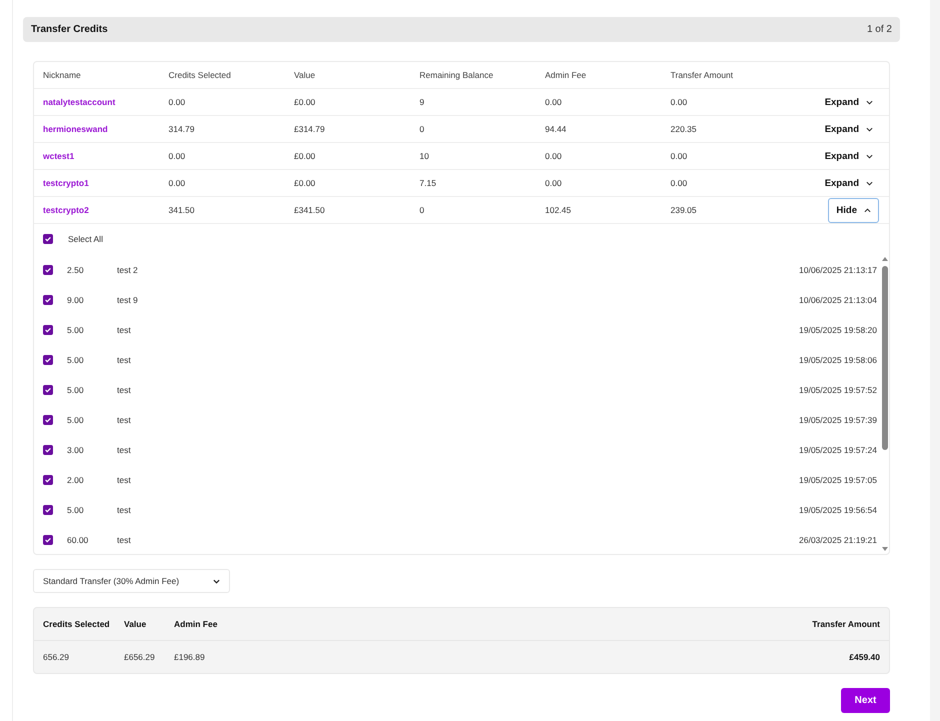 The image size is (940, 721). What do you see at coordinates (196, 624) in the screenshot?
I see `summary-header: Admin Fee` at bounding box center [196, 624].